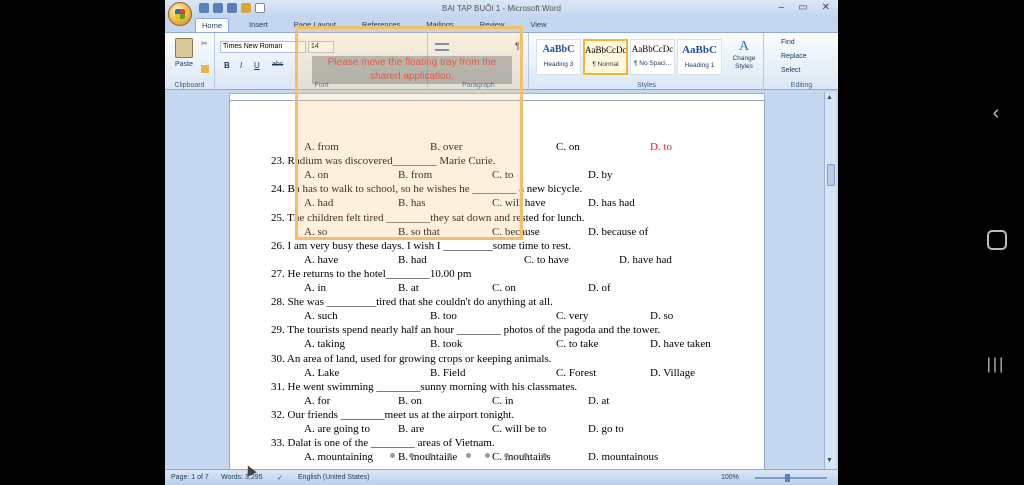 Image resolution: width=1024 pixels, height=485 pixels. I want to click on answer-option: A. Lake, so click(322, 372).